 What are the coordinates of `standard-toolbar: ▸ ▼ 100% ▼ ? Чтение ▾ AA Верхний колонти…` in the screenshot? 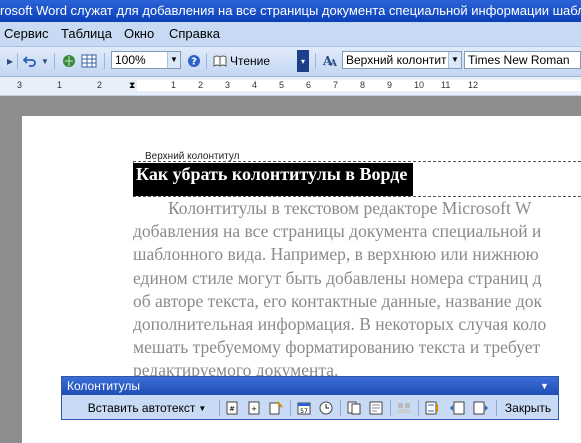 It's located at (290, 62).